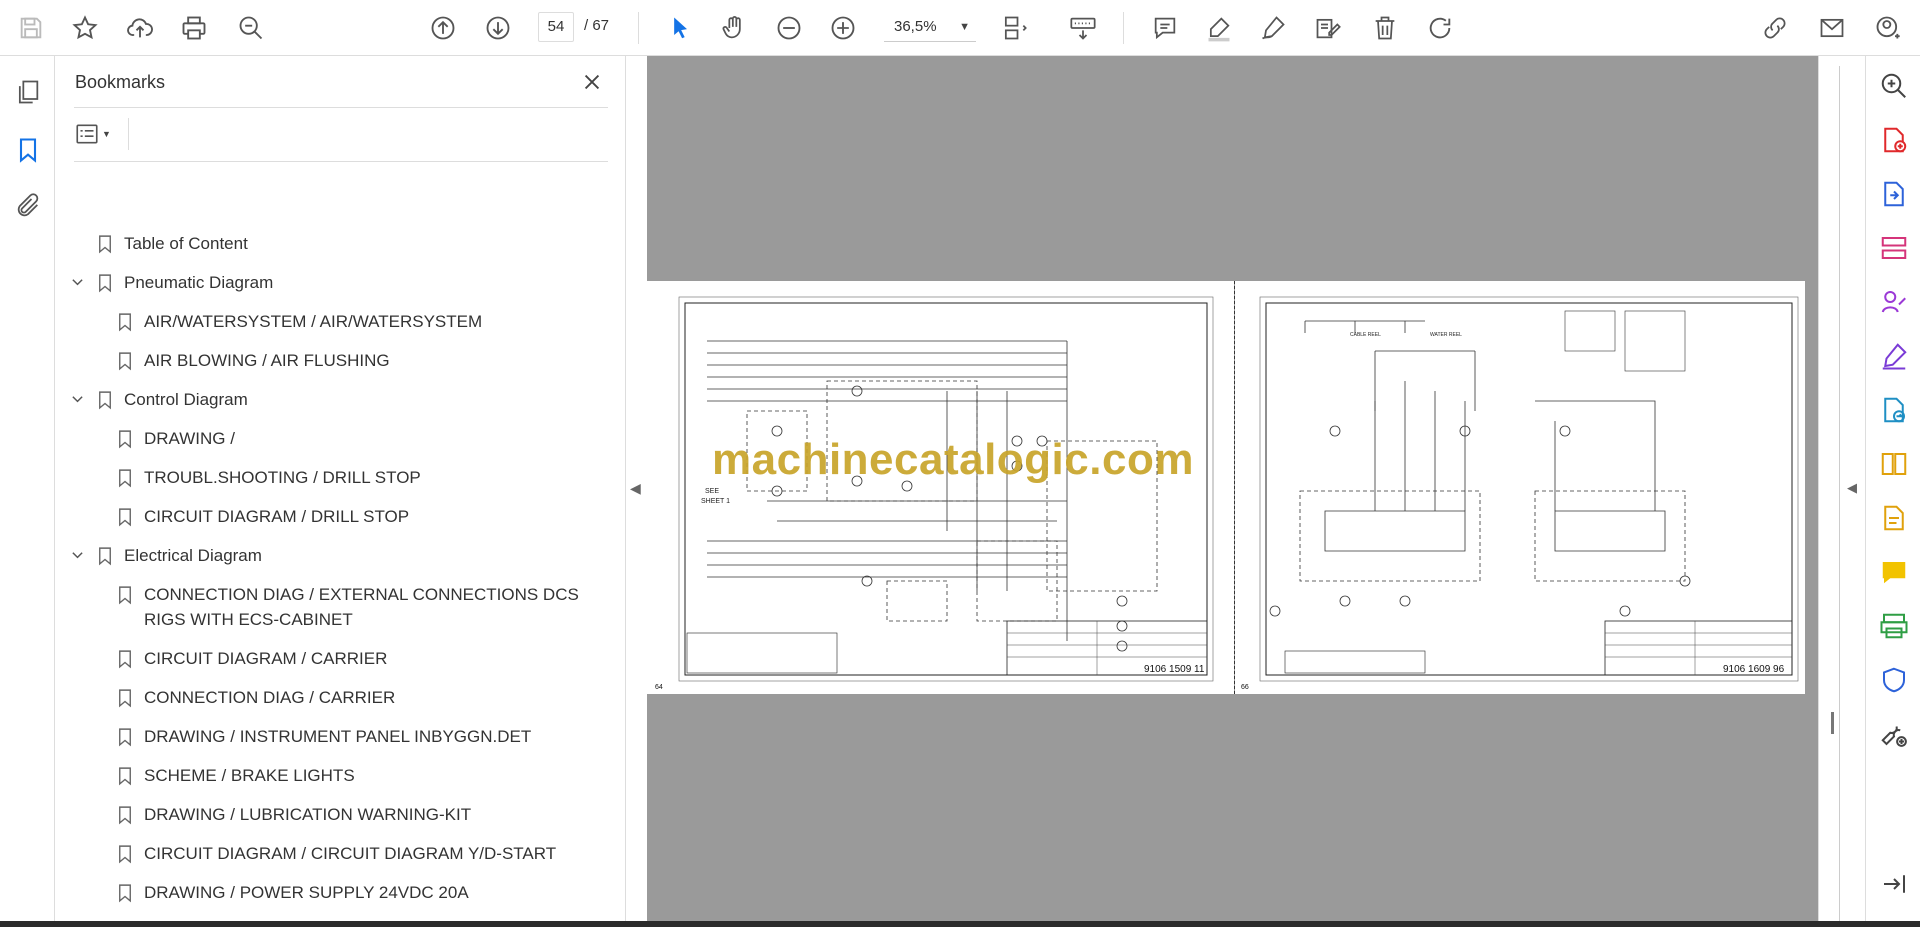 The height and width of the screenshot is (927, 1920). Describe the element at coordinates (443, 28) in the screenshot. I see `page-up-icon` at that location.